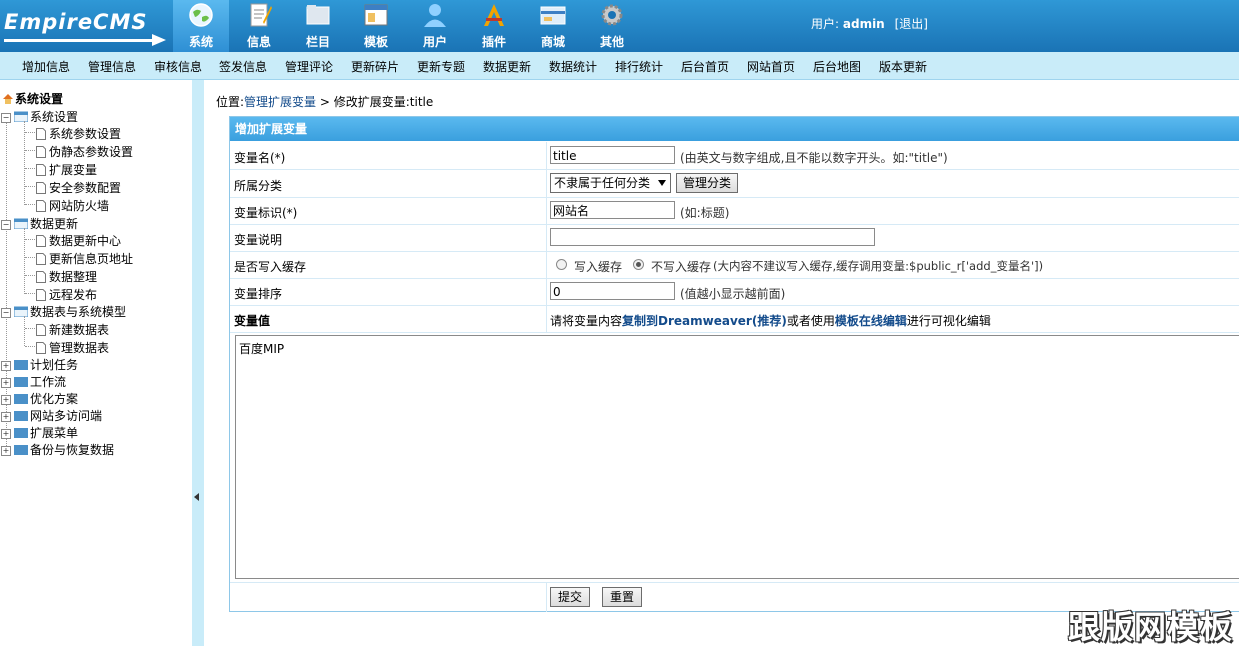 The height and width of the screenshot is (648, 1239). What do you see at coordinates (375, 66) in the screenshot?
I see `menu-update-fragments: 更新碎片` at bounding box center [375, 66].